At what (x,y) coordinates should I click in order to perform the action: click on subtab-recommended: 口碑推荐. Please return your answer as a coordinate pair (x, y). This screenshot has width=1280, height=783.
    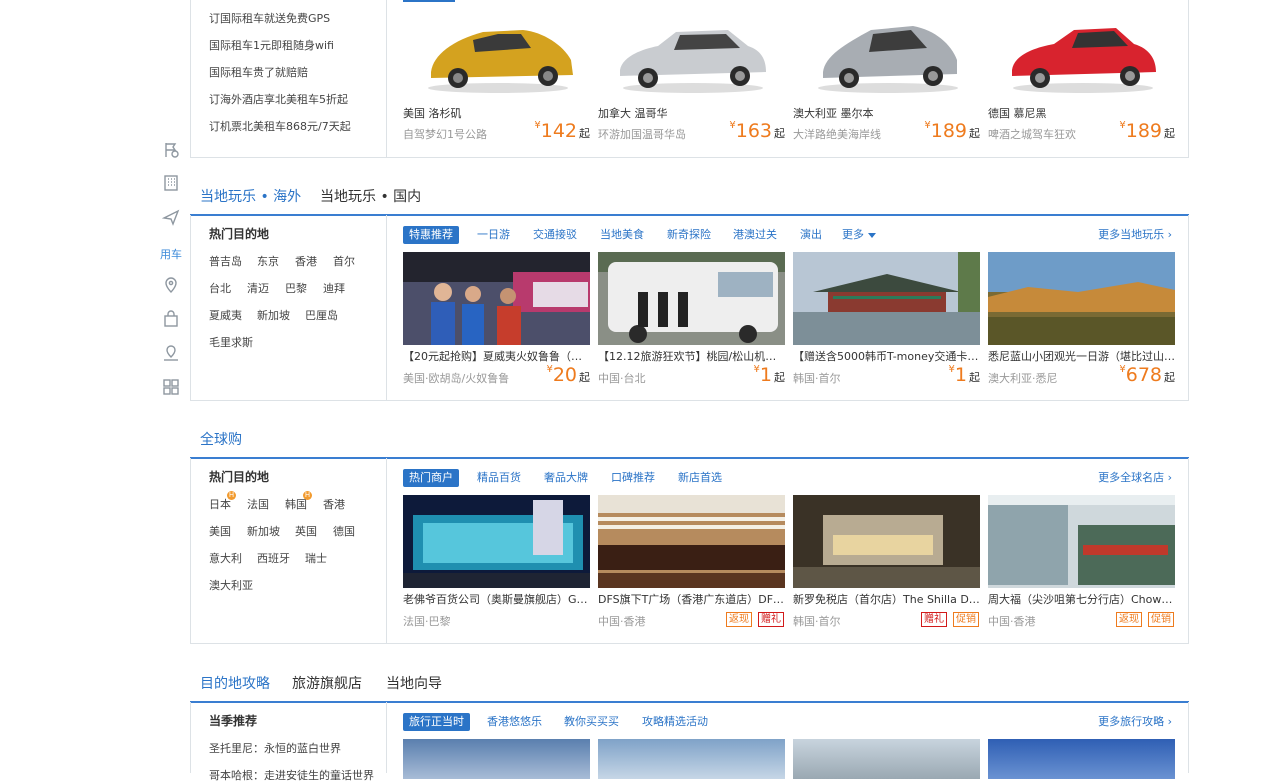
    Looking at the image, I should click on (633, 478).